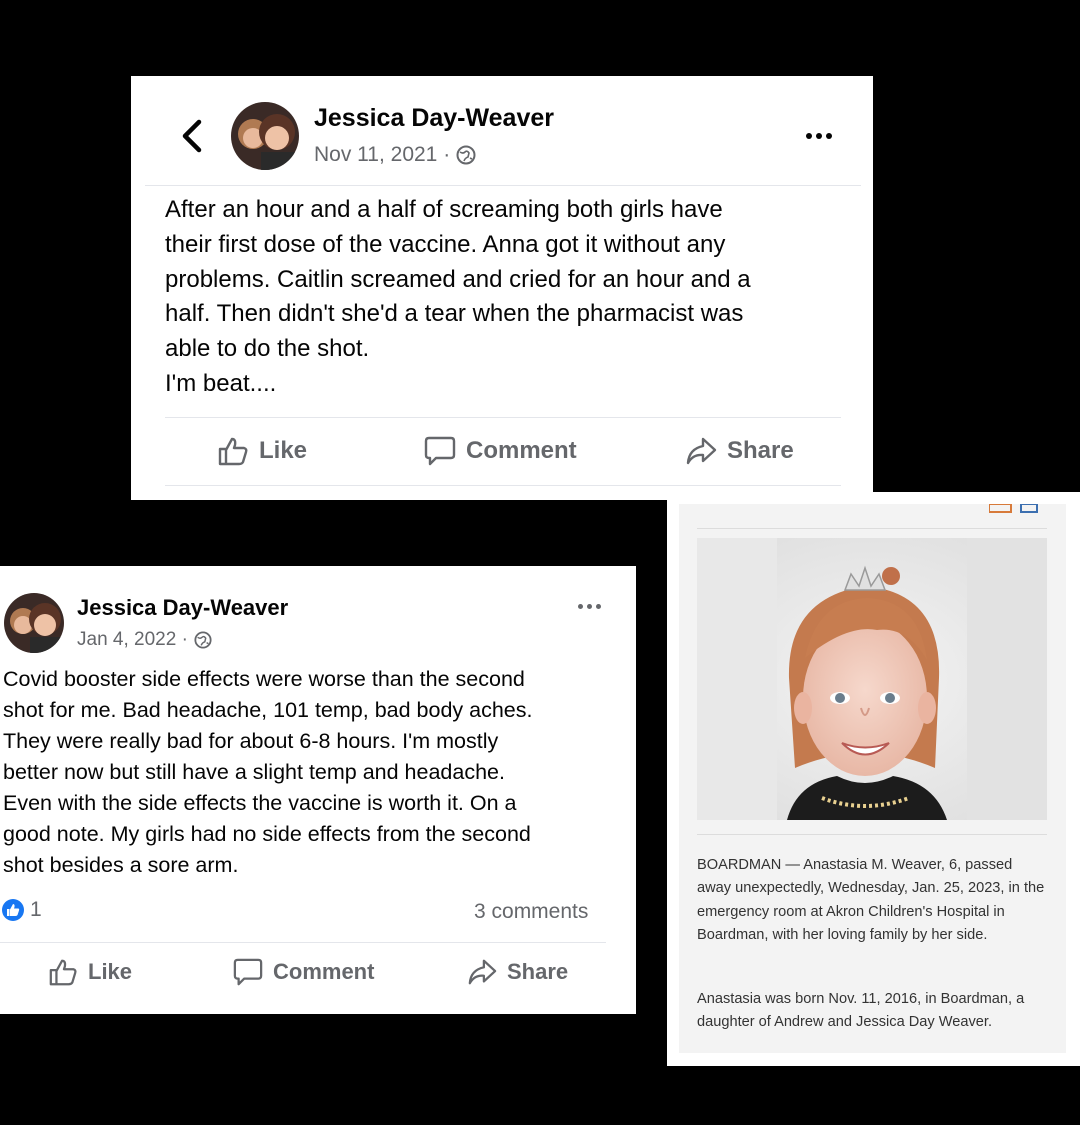 The width and height of the screenshot is (1080, 1125). Describe the element at coordinates (192, 136) in the screenshot. I see `back-chevron-icon` at that location.